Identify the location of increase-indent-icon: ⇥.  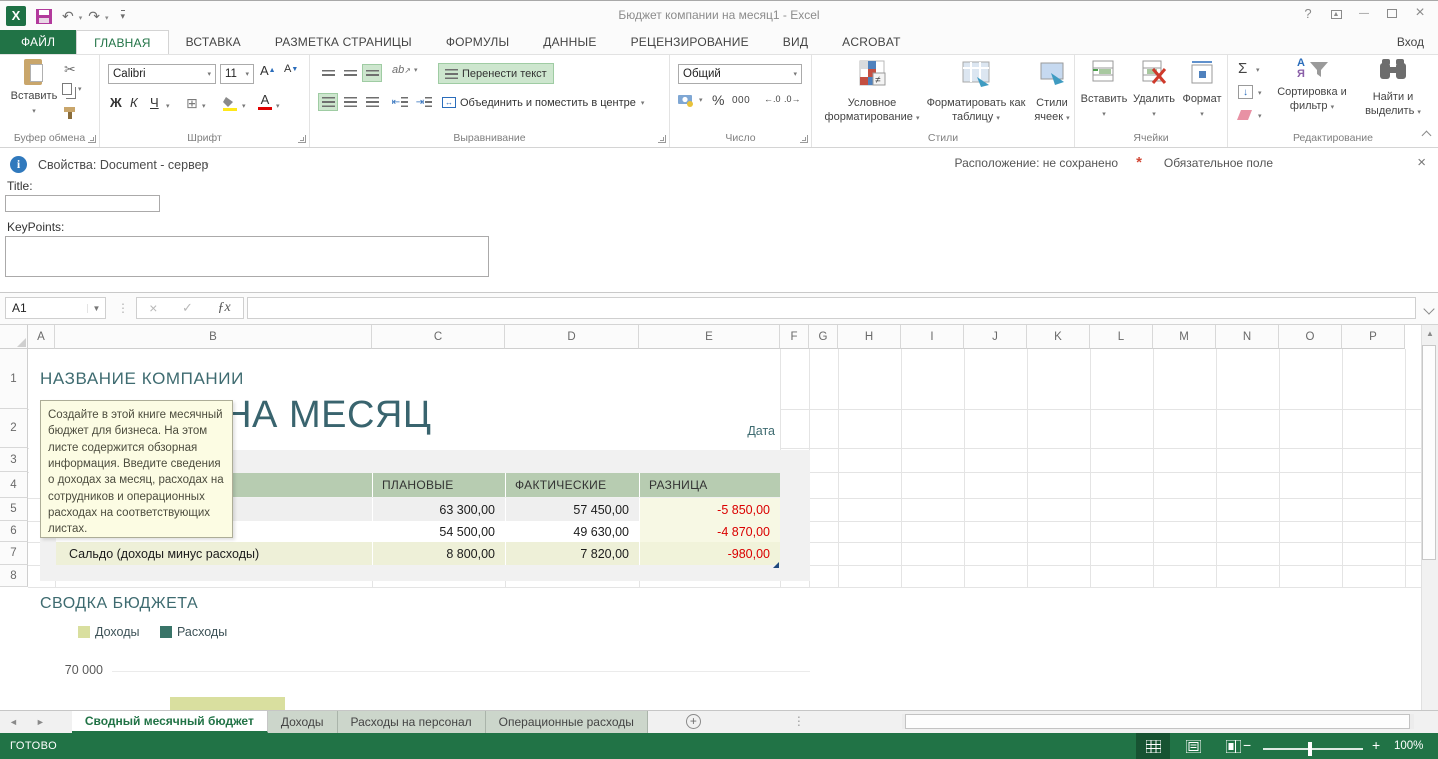
(424, 102).